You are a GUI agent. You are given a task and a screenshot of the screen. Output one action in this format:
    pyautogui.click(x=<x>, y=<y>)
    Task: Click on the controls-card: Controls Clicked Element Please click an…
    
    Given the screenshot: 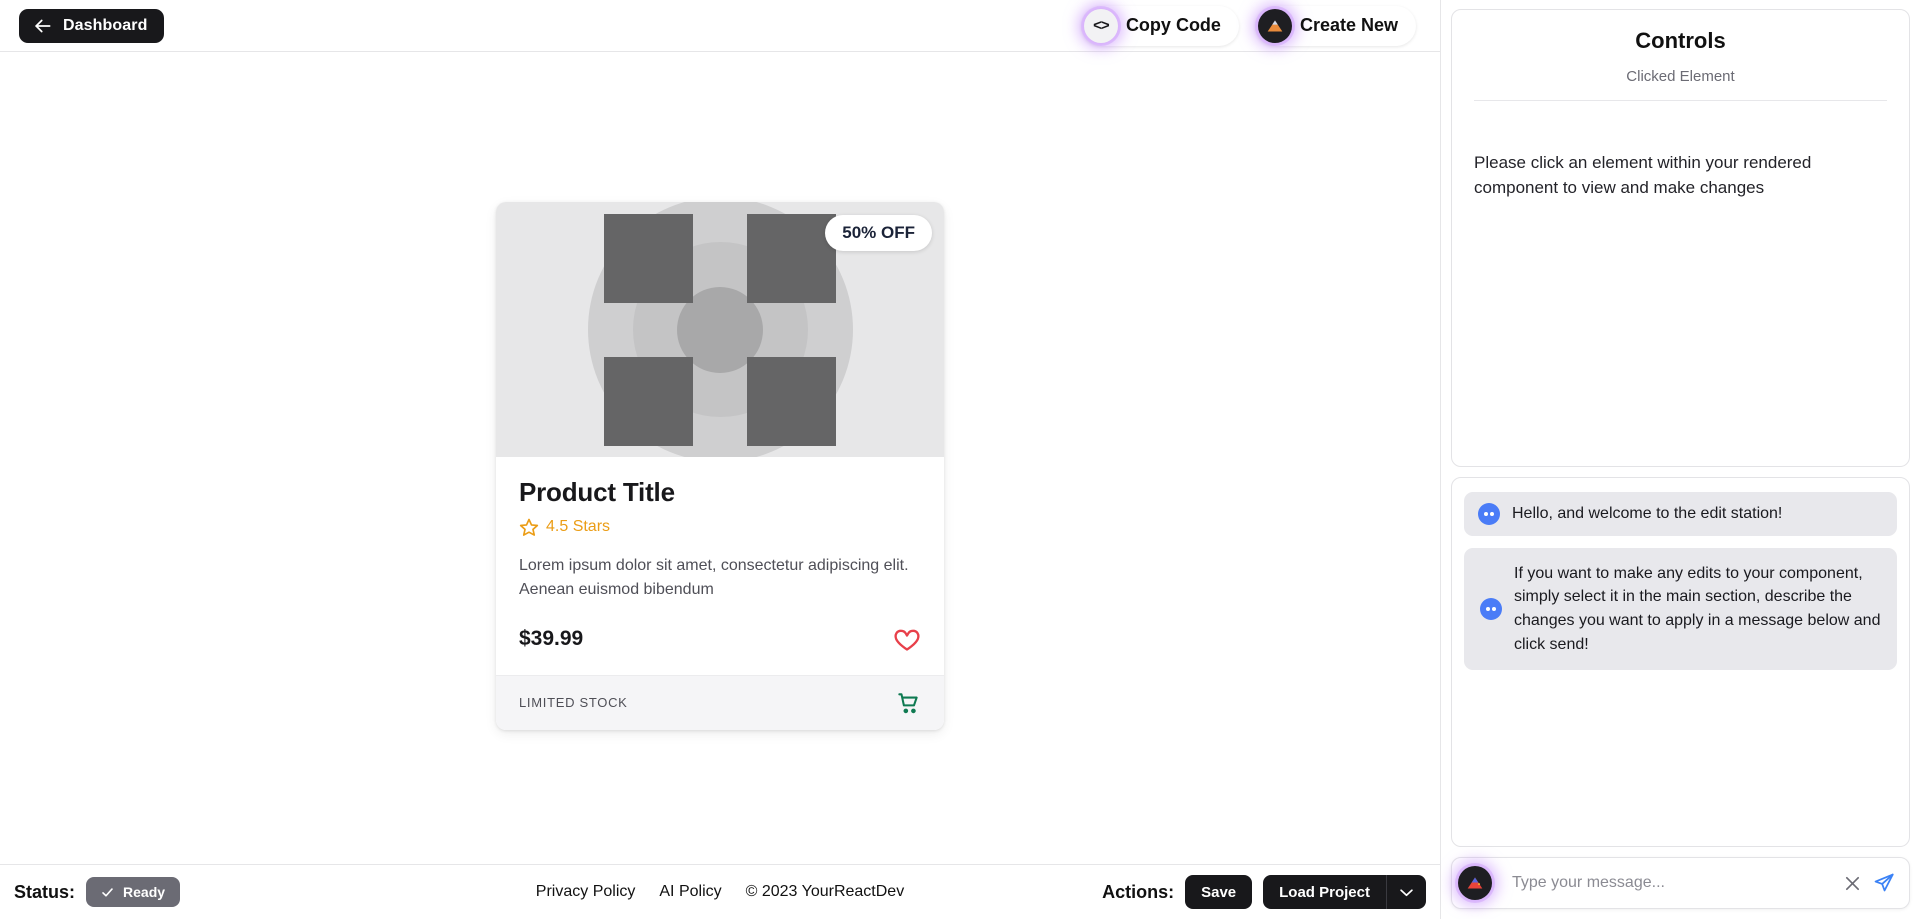 What is the action you would take?
    pyautogui.click(x=1680, y=238)
    